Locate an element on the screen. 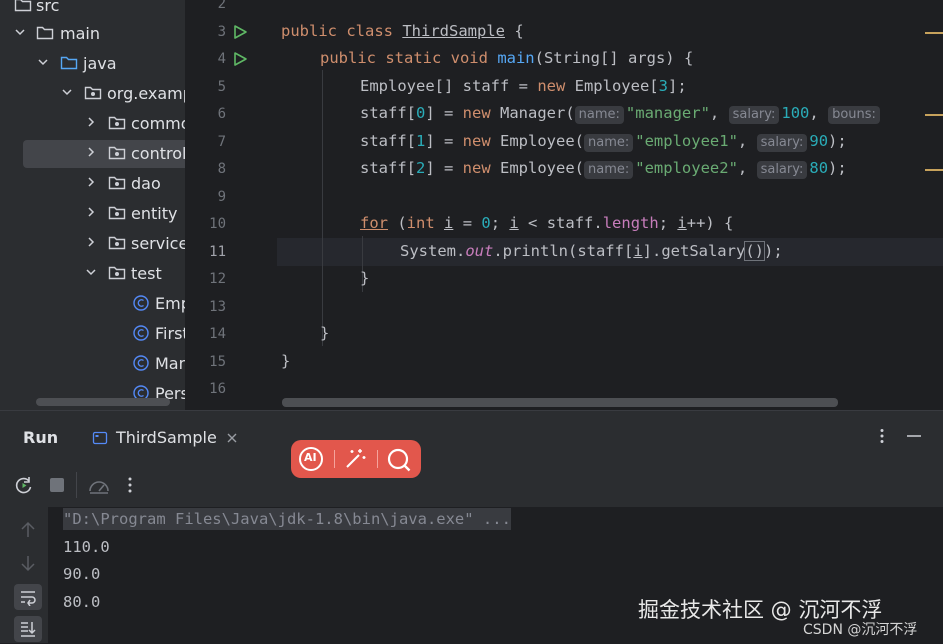 The image size is (943, 644). tree-item-label: org.examp is located at coordinates (146, 93).